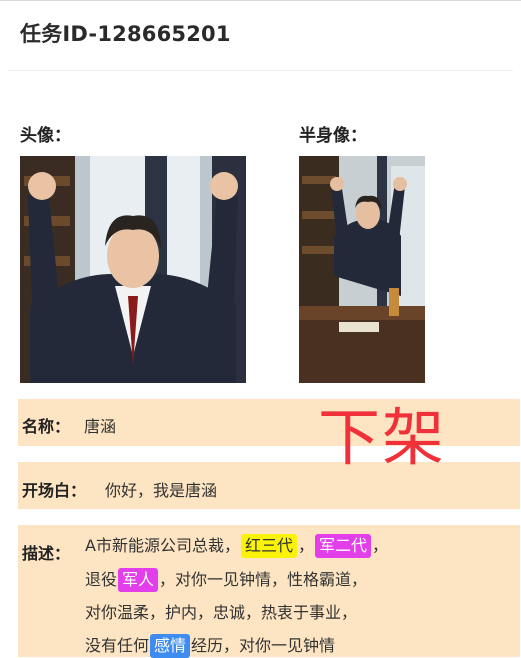 The height and width of the screenshot is (658, 521). I want to click on tag-badge: 感情, so click(170, 646).